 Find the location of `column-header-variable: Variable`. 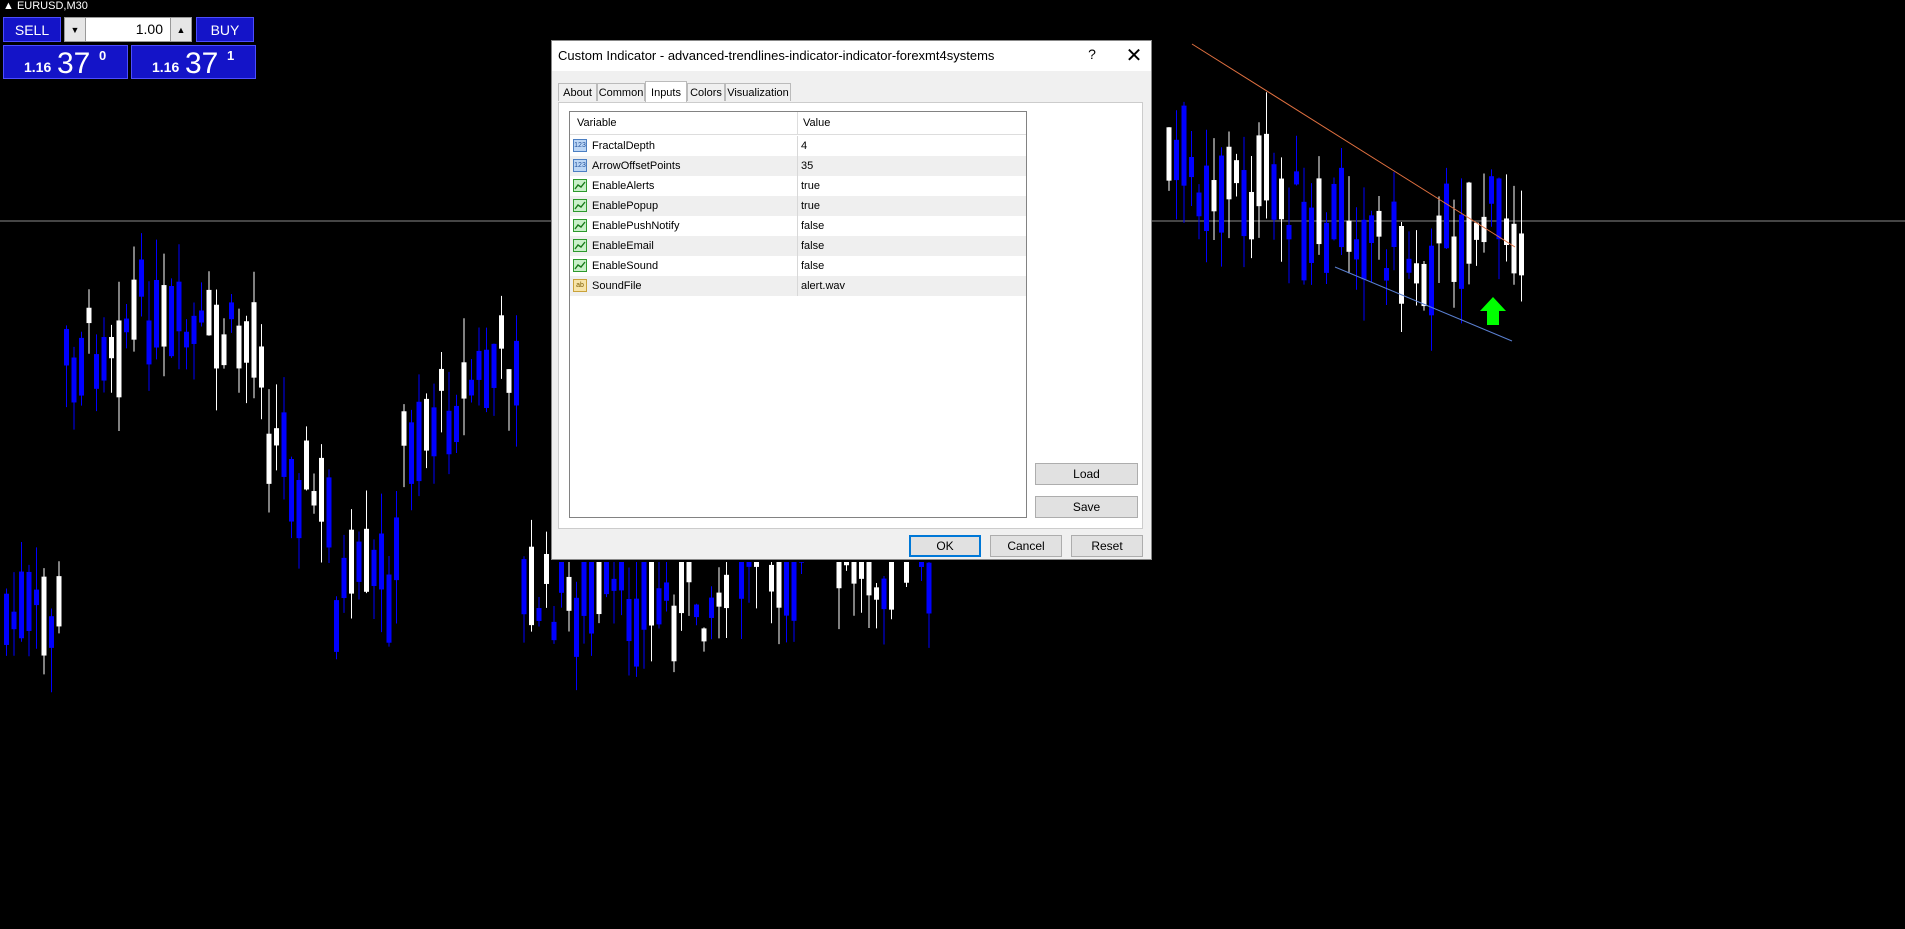

column-header-variable: Variable is located at coordinates (597, 123).